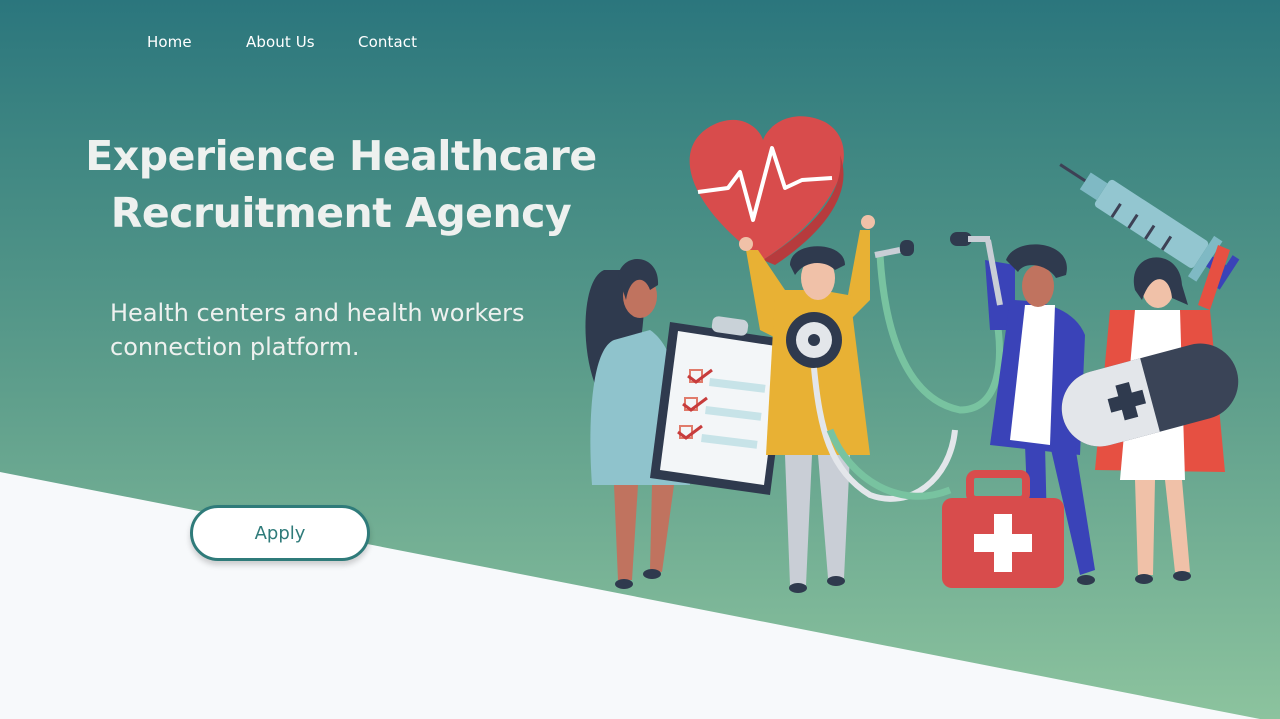 Image resolution: width=1280 pixels, height=719 pixels. I want to click on apply-button: Apply, so click(280, 533).